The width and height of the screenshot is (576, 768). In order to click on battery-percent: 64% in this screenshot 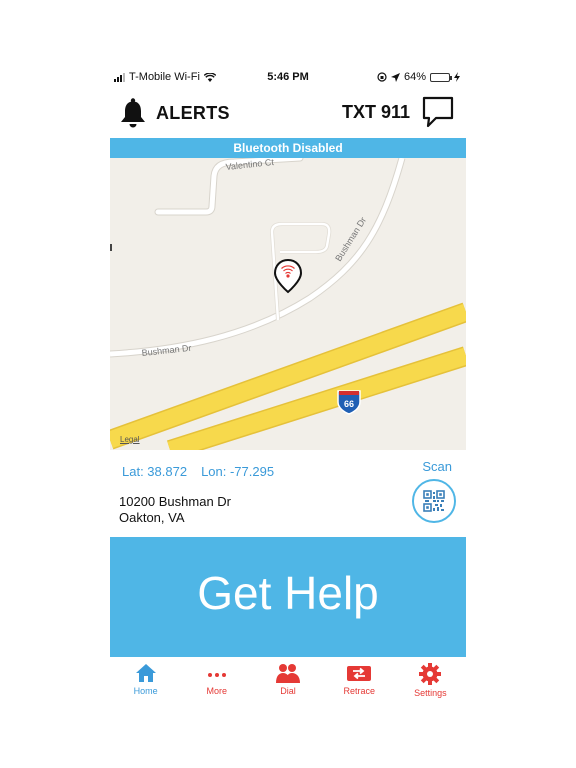, I will do `click(414, 77)`.